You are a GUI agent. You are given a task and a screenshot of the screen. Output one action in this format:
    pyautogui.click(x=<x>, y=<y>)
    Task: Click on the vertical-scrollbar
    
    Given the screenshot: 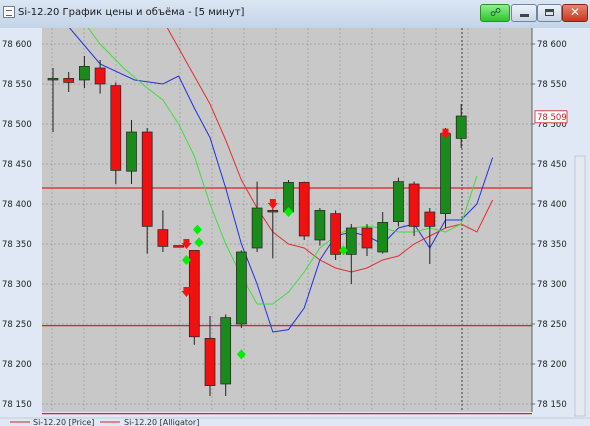 What is the action you would take?
    pyautogui.click(x=580, y=286)
    